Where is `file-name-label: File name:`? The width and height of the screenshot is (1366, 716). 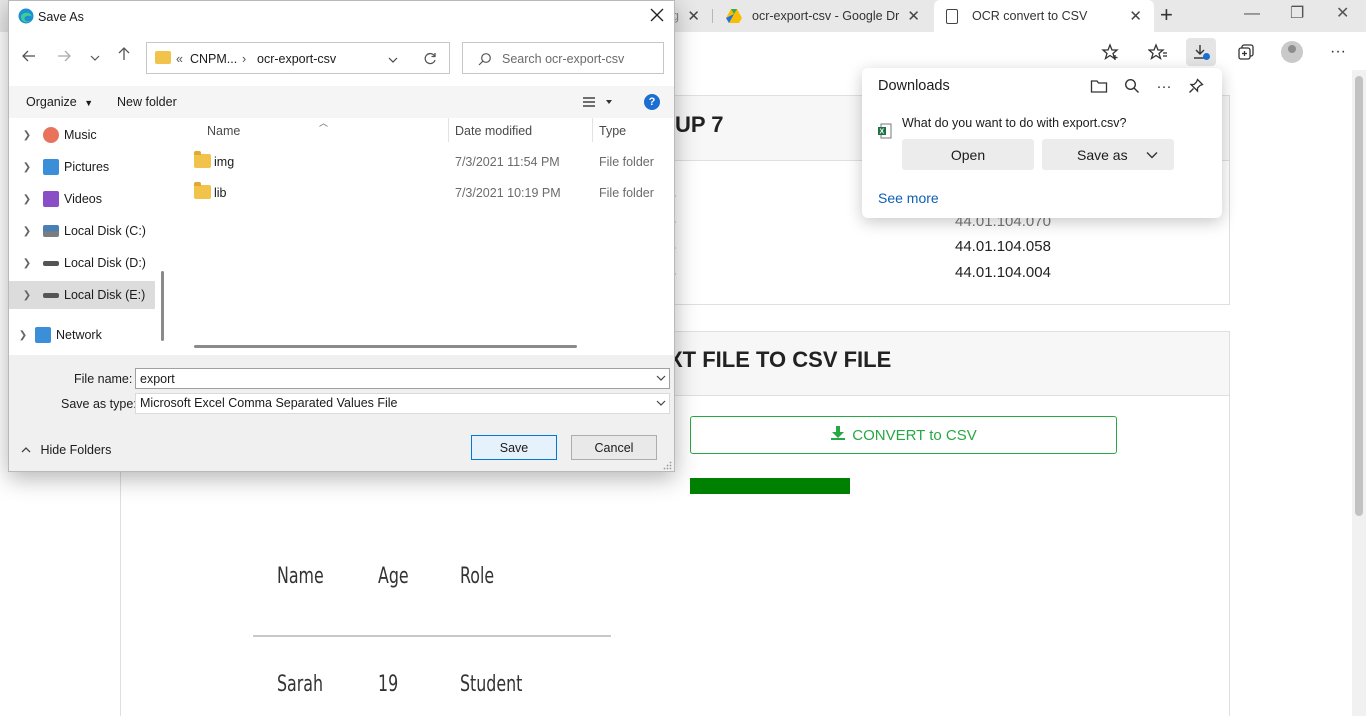
file-name-label: File name: is located at coordinates (103, 379).